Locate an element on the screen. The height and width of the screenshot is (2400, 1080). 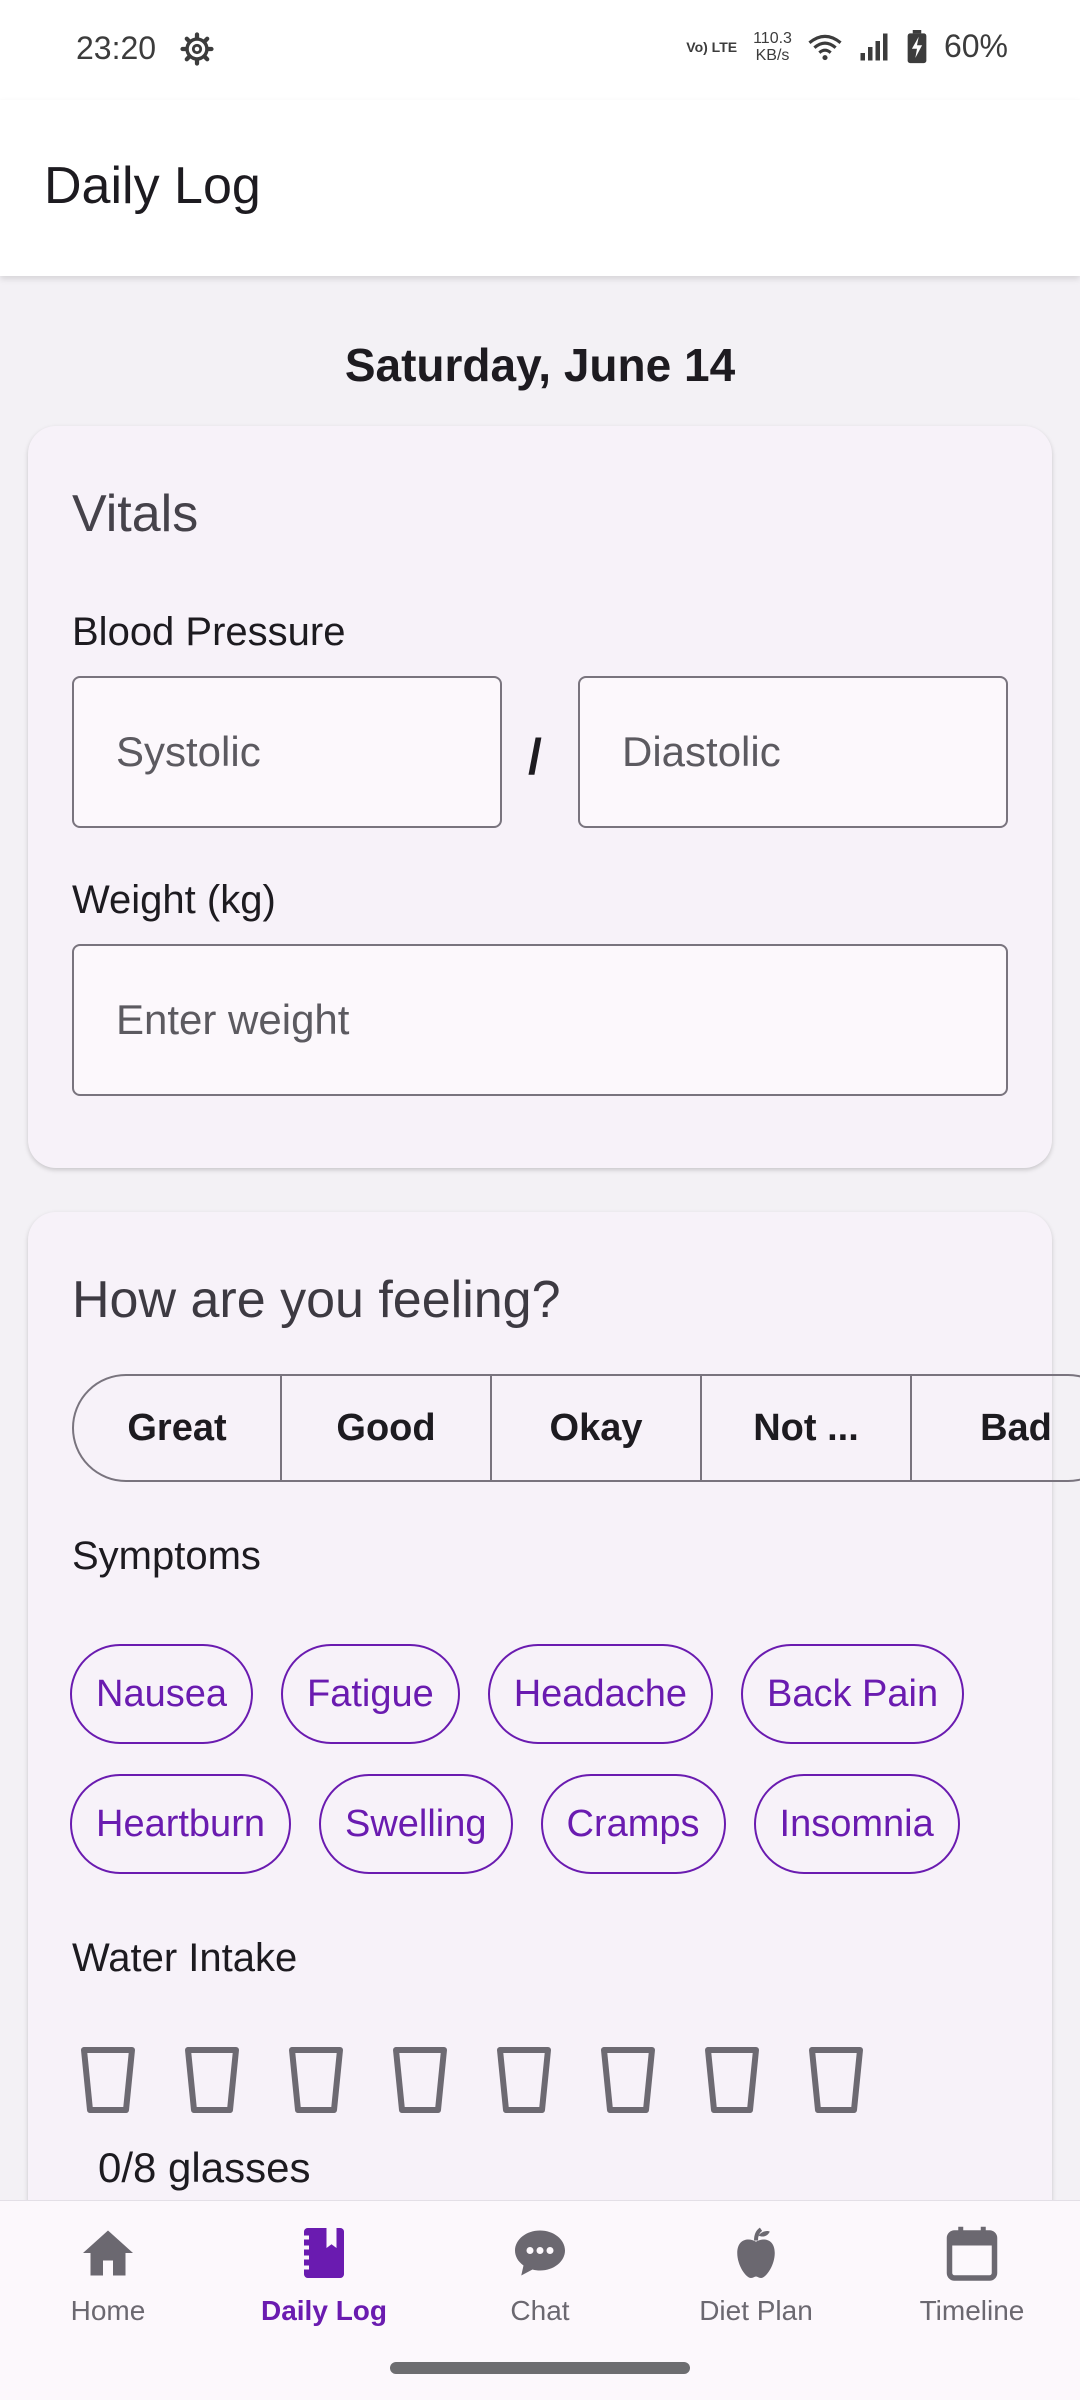
symptom-chip-fatigue: Fatigue is located at coordinates (370, 1694).